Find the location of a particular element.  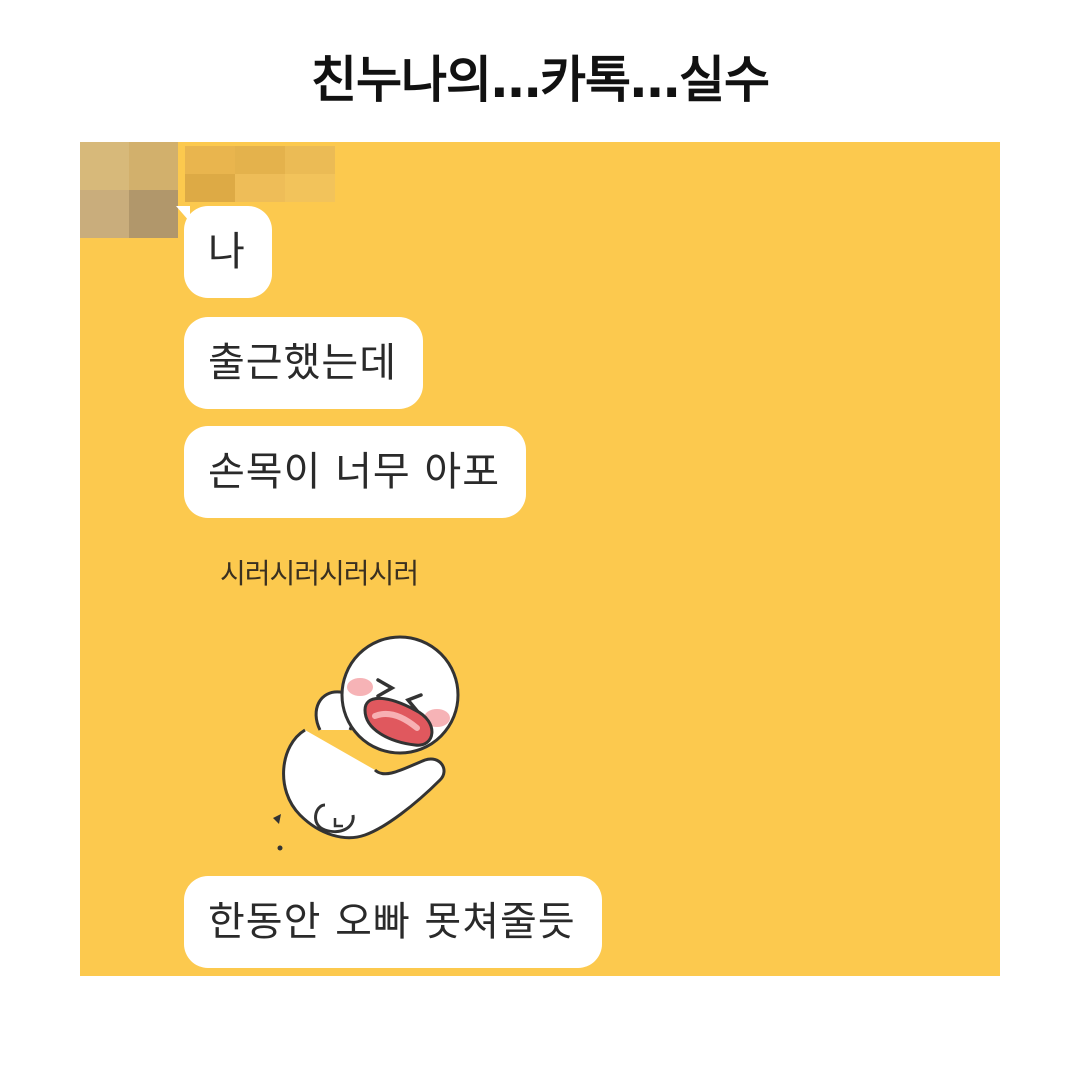

crying-character-sticker-icon is located at coordinates (385, 750).